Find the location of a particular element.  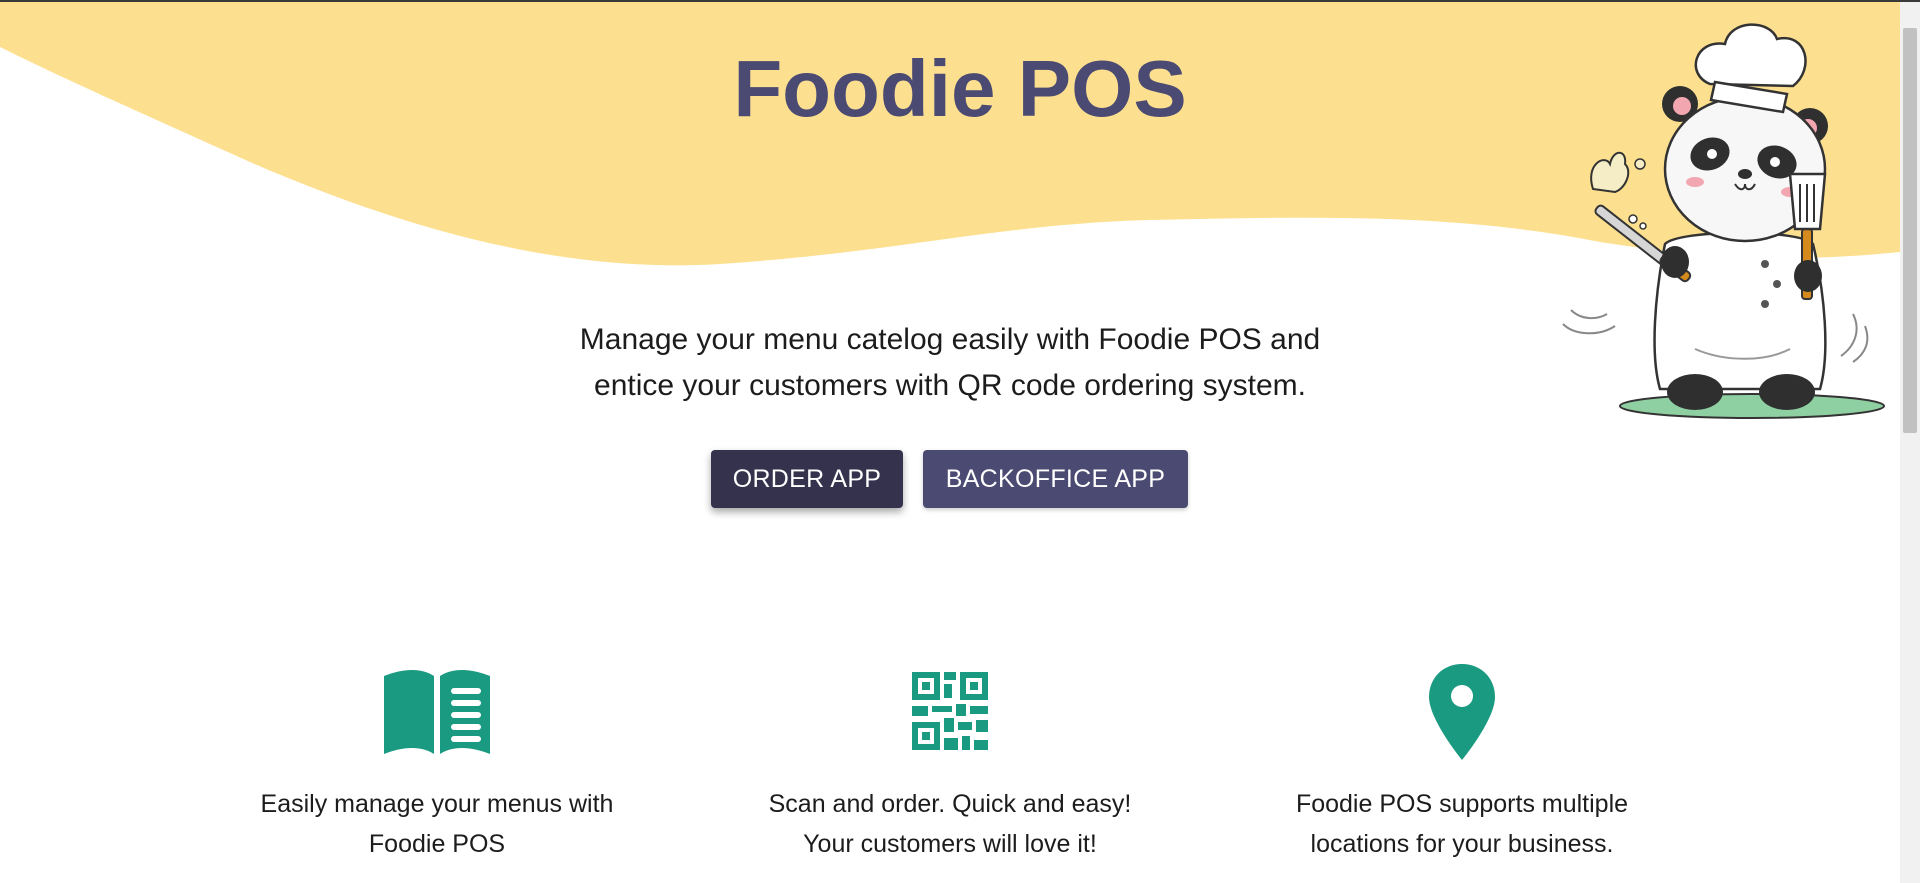

panda-chef-mascot-illustration is located at coordinates (1723, 221).